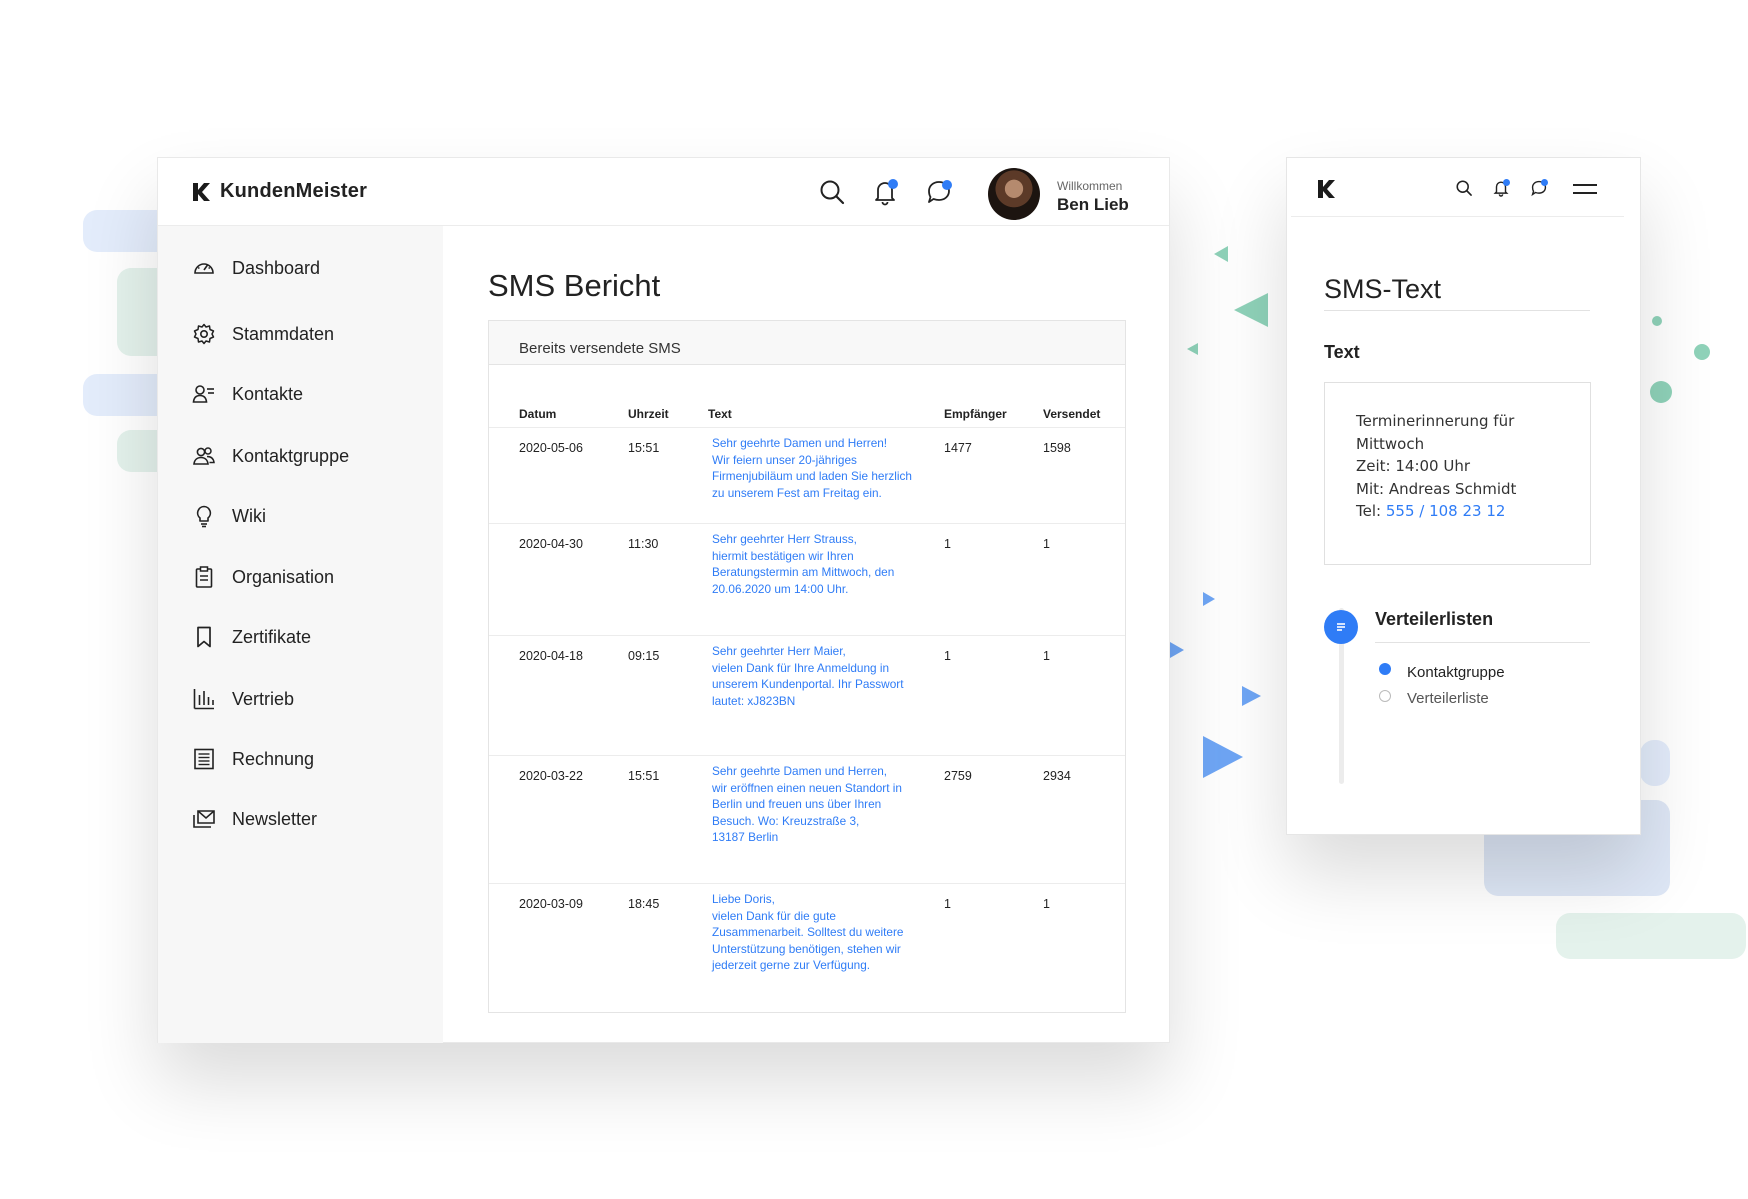 The width and height of the screenshot is (1748, 1199). Describe the element at coordinates (1090, 186) in the screenshot. I see `welcome-text: Willkommen` at that location.